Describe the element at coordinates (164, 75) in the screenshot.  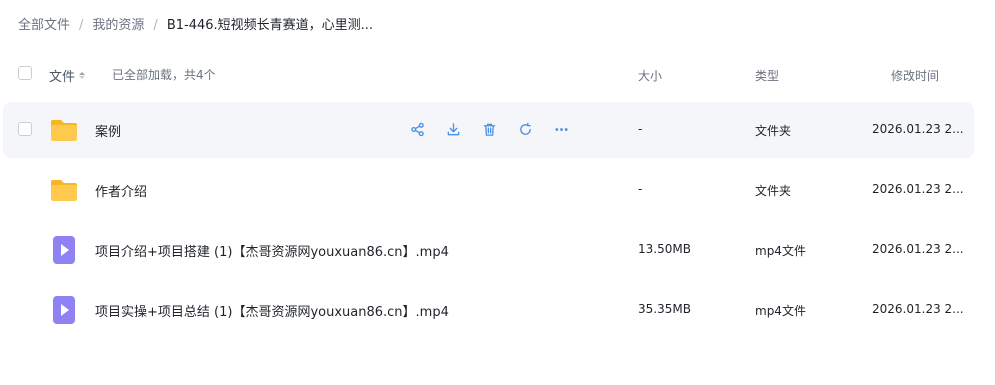
I see `loaded-count-text: 已全部加载，共4个` at that location.